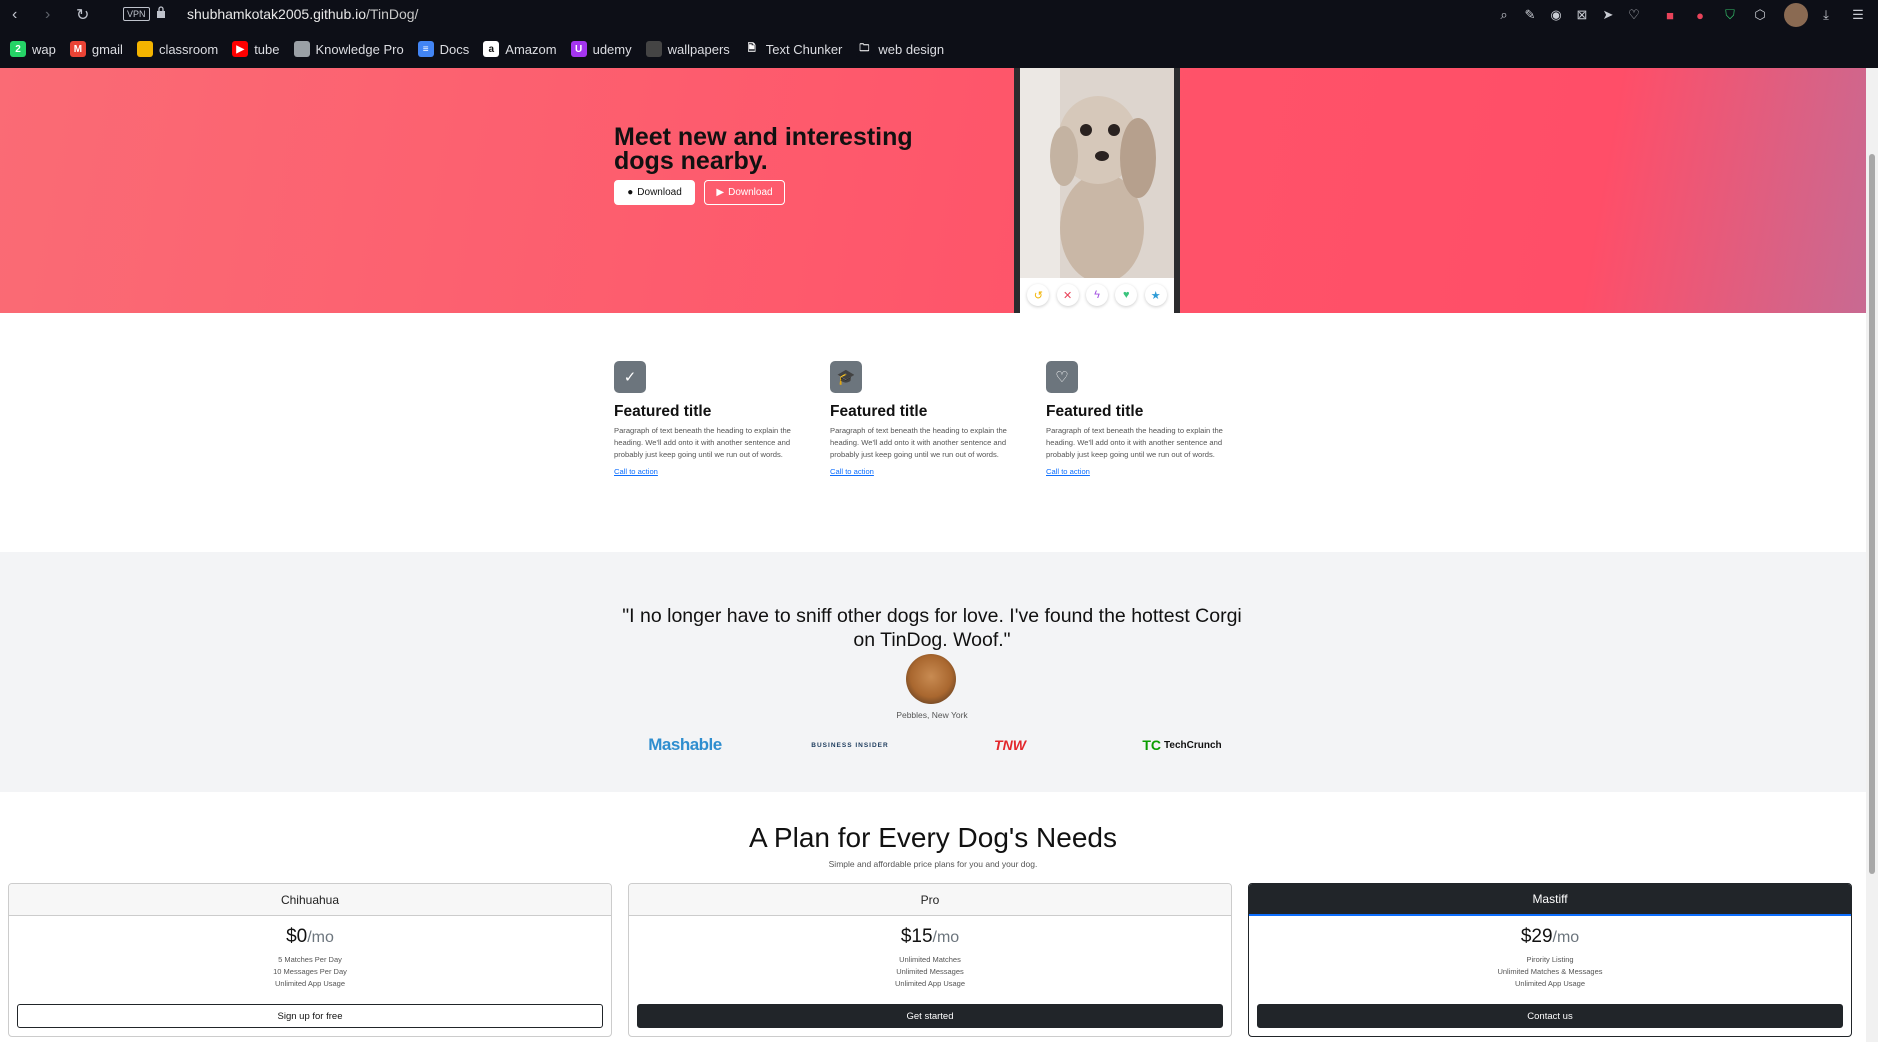 The image size is (1878, 1042). What do you see at coordinates (685, 744) in the screenshot?
I see `mashable-logo-text: Mashable` at bounding box center [685, 744].